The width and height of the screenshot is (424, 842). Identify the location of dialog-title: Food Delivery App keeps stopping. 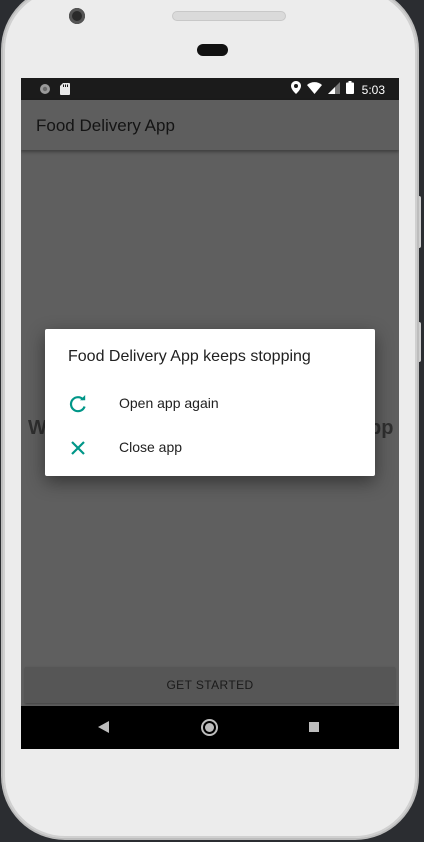
(189, 356).